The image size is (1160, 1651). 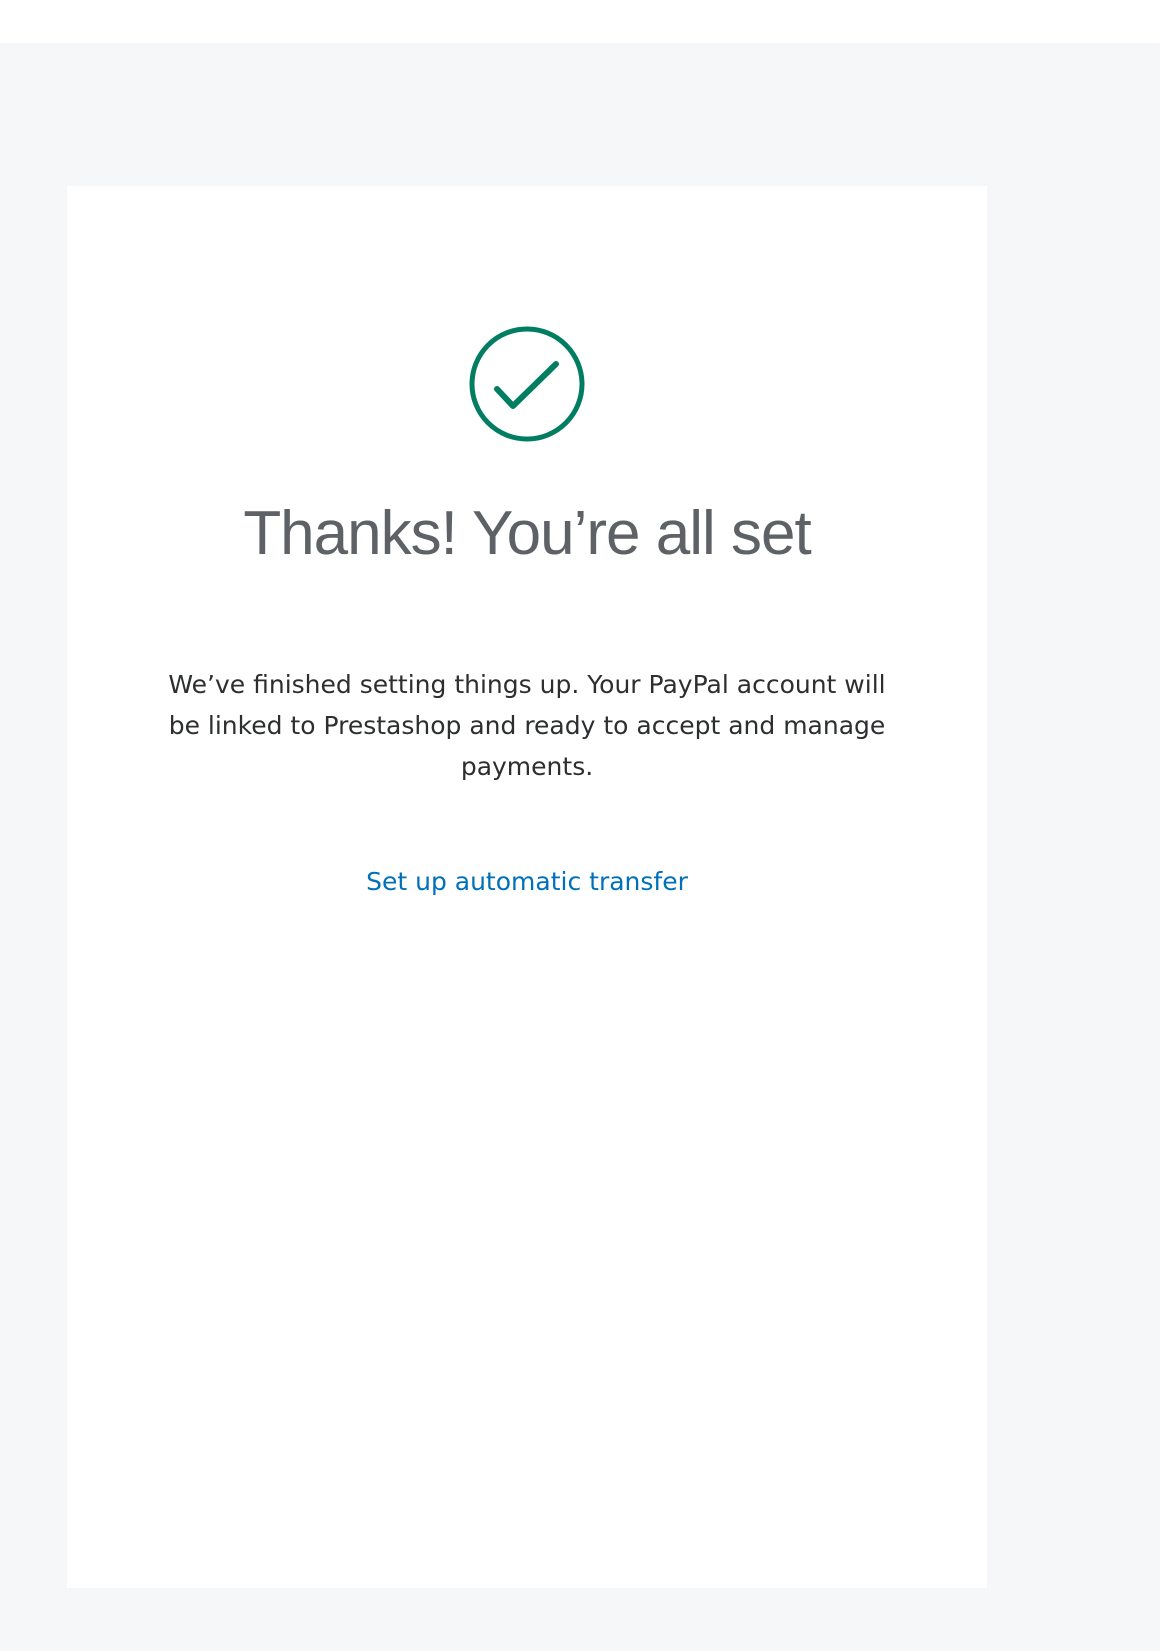 I want to click on check-mark, so click(x=526, y=385).